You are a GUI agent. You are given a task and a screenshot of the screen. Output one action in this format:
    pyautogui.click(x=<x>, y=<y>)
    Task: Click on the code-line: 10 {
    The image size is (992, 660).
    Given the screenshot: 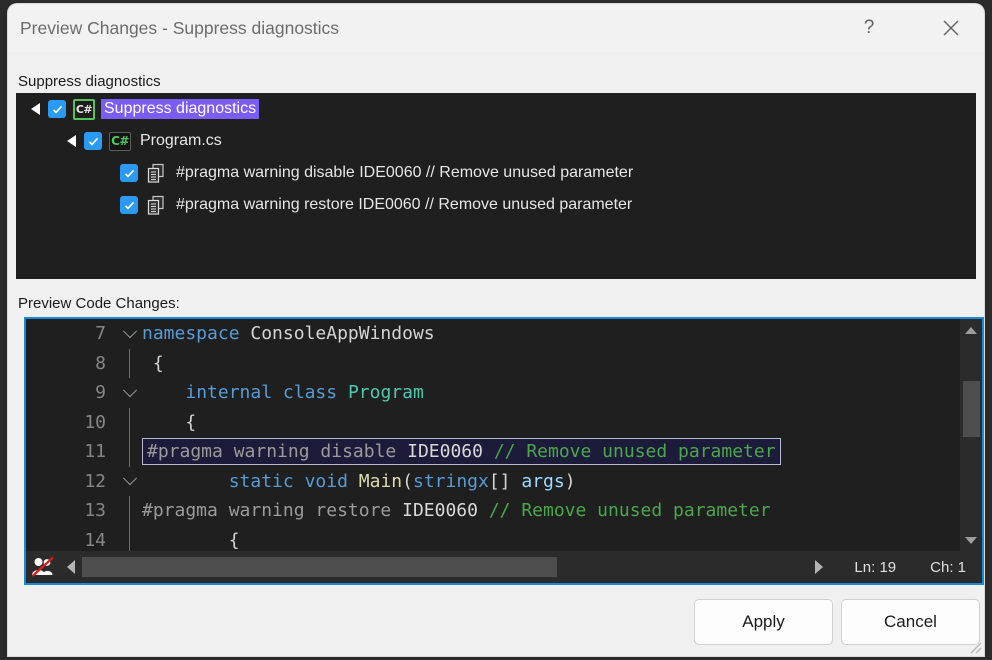 What is the action you would take?
    pyautogui.click(x=493, y=422)
    